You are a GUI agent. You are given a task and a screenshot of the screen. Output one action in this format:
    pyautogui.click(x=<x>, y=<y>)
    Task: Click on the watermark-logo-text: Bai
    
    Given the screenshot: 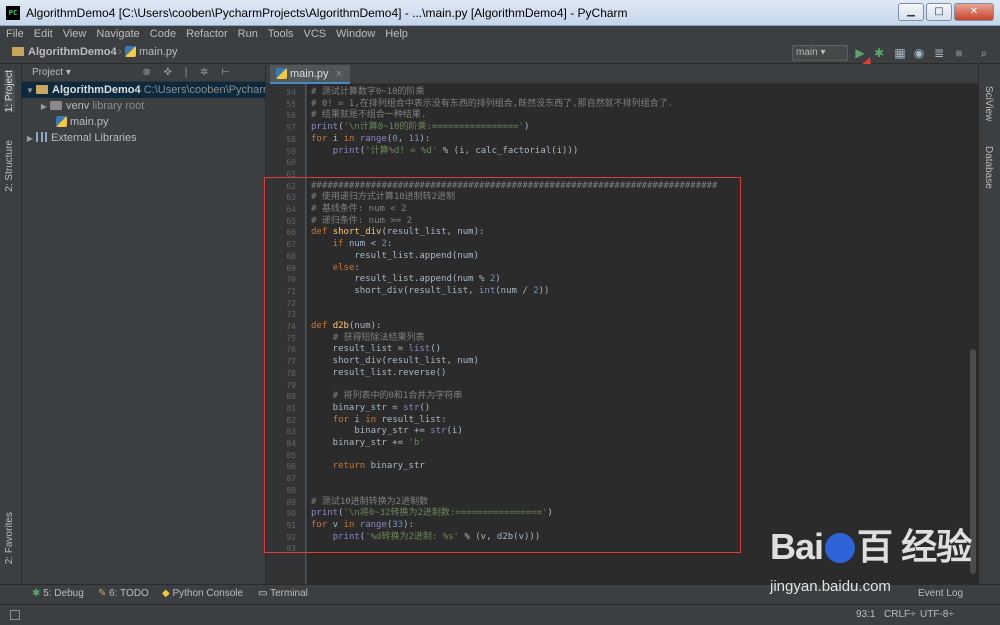 What is the action you would take?
    pyautogui.click(x=797, y=546)
    